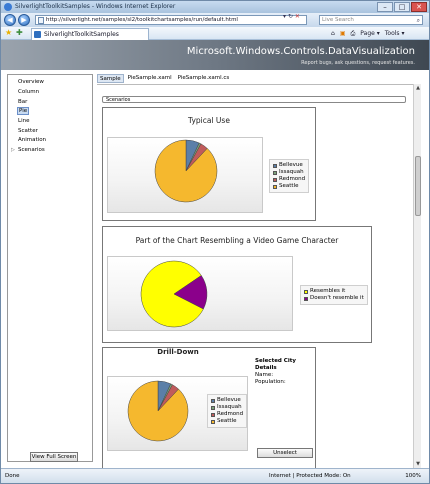  I want to click on sidebar-item-overview: Overview, so click(31, 82).